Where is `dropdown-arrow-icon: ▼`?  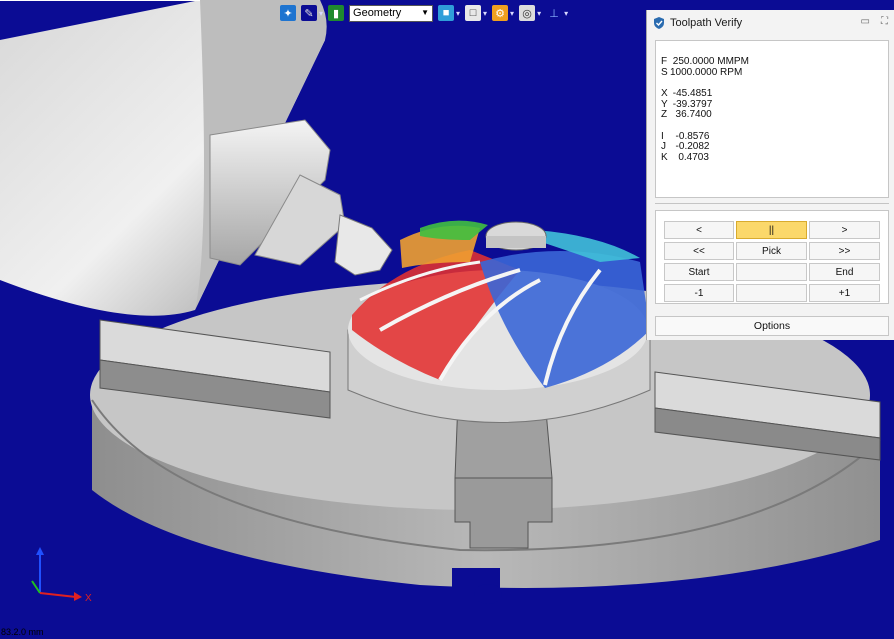
dropdown-arrow-icon: ▼ is located at coordinates (425, 12).